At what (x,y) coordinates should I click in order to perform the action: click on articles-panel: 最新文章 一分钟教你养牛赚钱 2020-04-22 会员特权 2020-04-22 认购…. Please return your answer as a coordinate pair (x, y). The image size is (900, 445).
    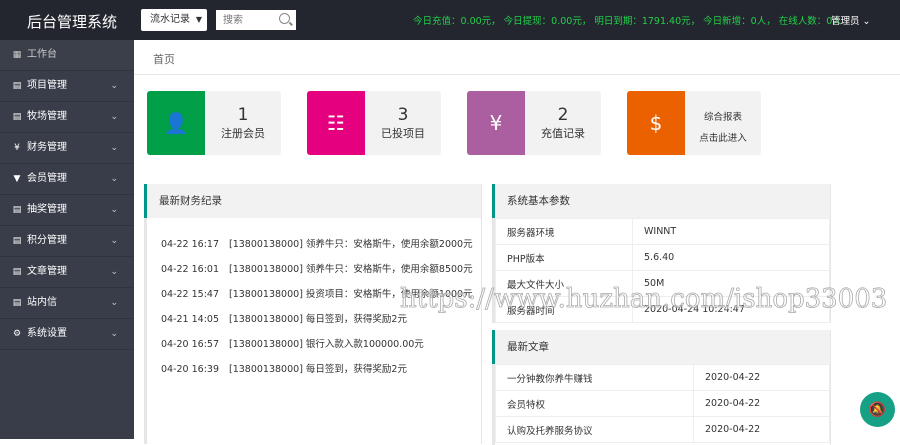
    Looking at the image, I should click on (661, 387).